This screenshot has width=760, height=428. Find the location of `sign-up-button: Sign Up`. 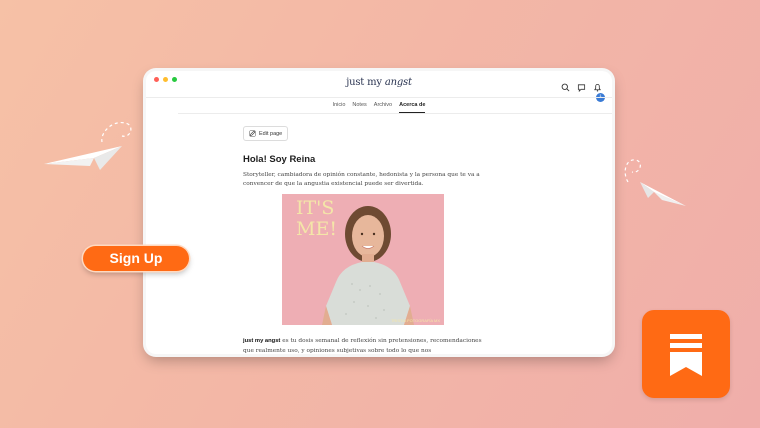

sign-up-button: Sign Up is located at coordinates (136, 258).